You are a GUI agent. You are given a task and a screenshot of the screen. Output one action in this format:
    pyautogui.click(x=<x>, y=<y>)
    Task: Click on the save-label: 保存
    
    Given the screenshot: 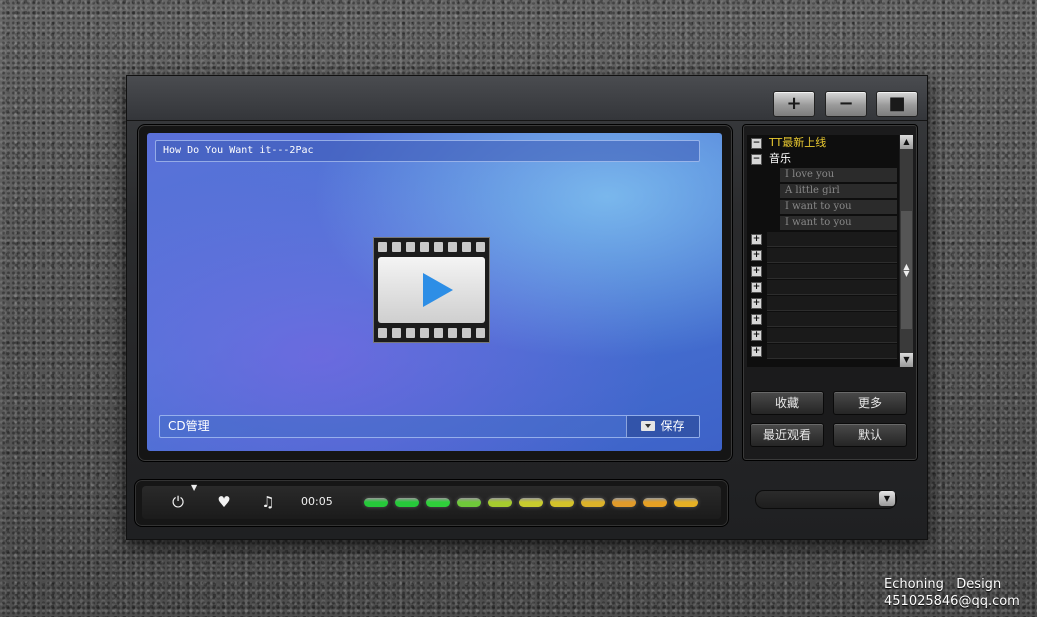 What is the action you would take?
    pyautogui.click(x=672, y=426)
    